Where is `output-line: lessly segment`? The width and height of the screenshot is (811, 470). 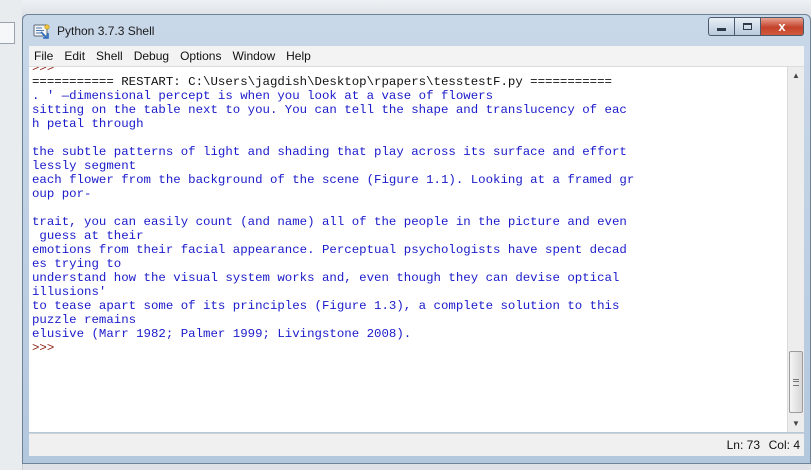 output-line: lessly segment is located at coordinates (84, 166).